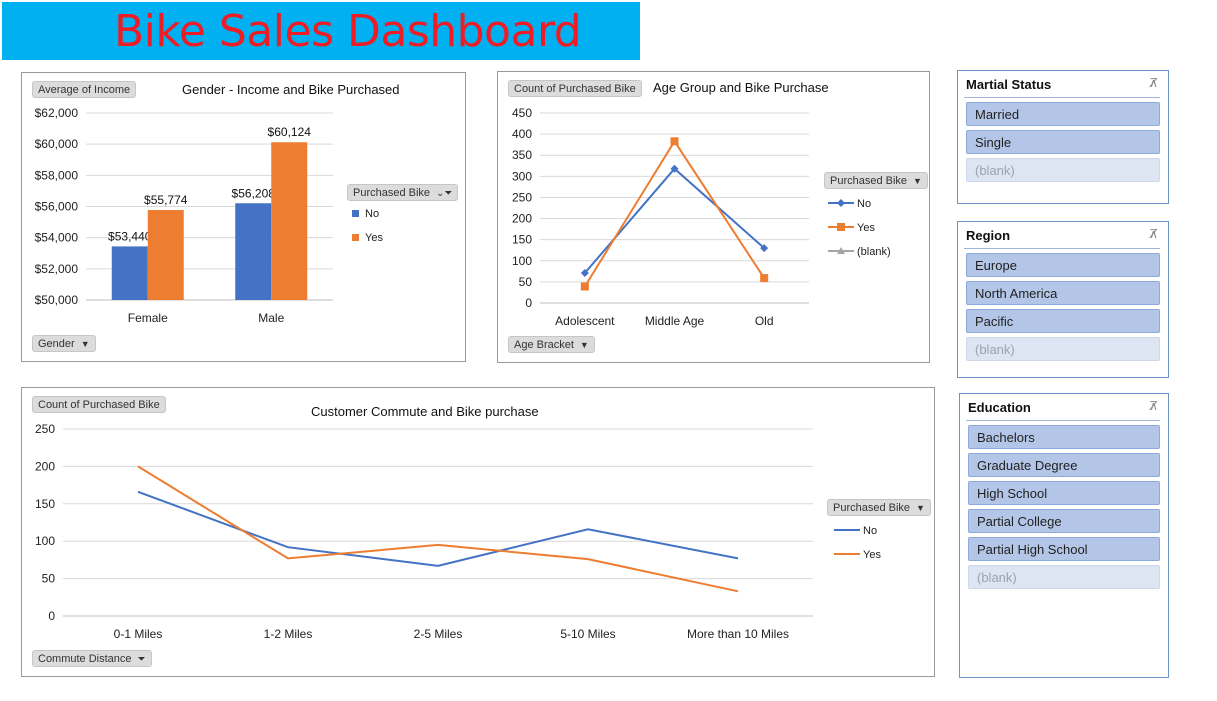 The image size is (1217, 701). What do you see at coordinates (1064, 549) in the screenshot?
I see `slicer-item: Partial High School` at bounding box center [1064, 549].